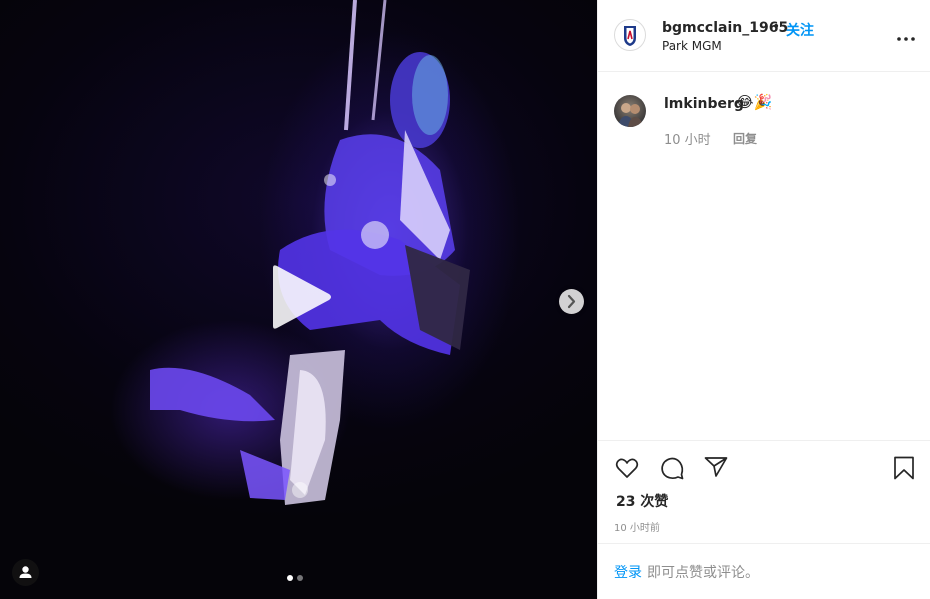 Image resolution: width=930 pixels, height=599 pixels. I want to click on comment-username: lmkinberg, so click(704, 104).